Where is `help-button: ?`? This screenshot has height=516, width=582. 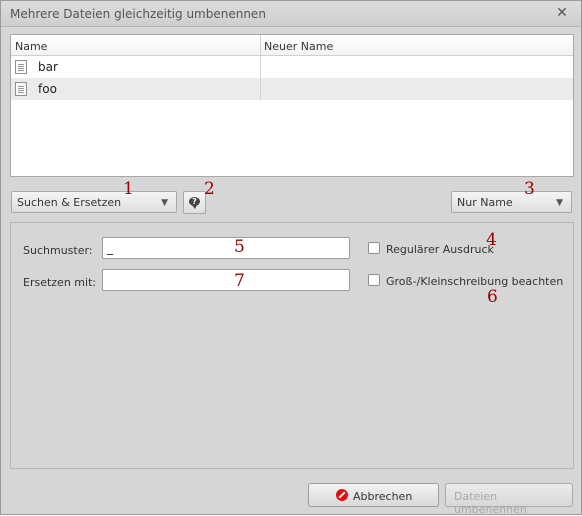 help-button: ? is located at coordinates (194, 202).